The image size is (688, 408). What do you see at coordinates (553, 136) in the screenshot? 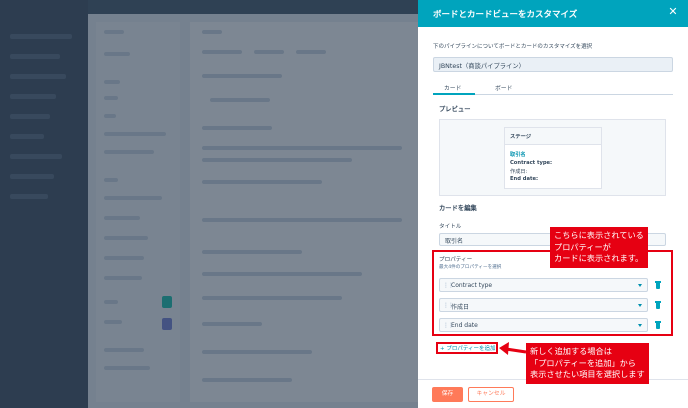
I see `card-stage: ステージ` at bounding box center [553, 136].